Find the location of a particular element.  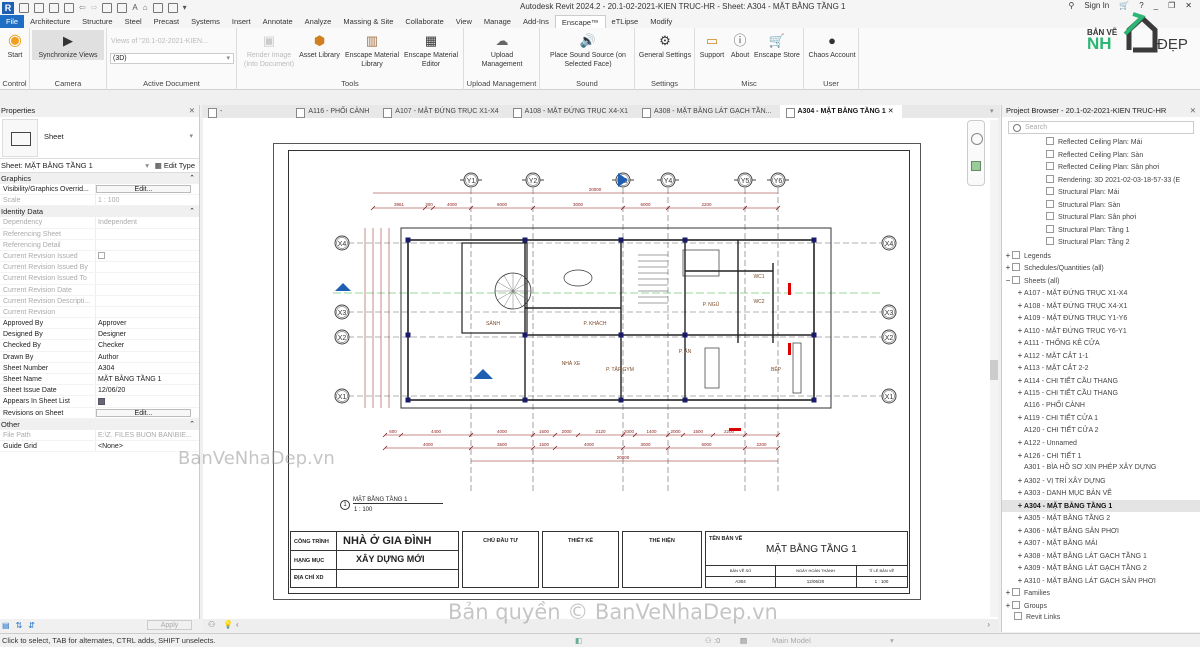

tree-item: Reflected Ceiling Plan: Sân phơi is located at coordinates (1101, 168).